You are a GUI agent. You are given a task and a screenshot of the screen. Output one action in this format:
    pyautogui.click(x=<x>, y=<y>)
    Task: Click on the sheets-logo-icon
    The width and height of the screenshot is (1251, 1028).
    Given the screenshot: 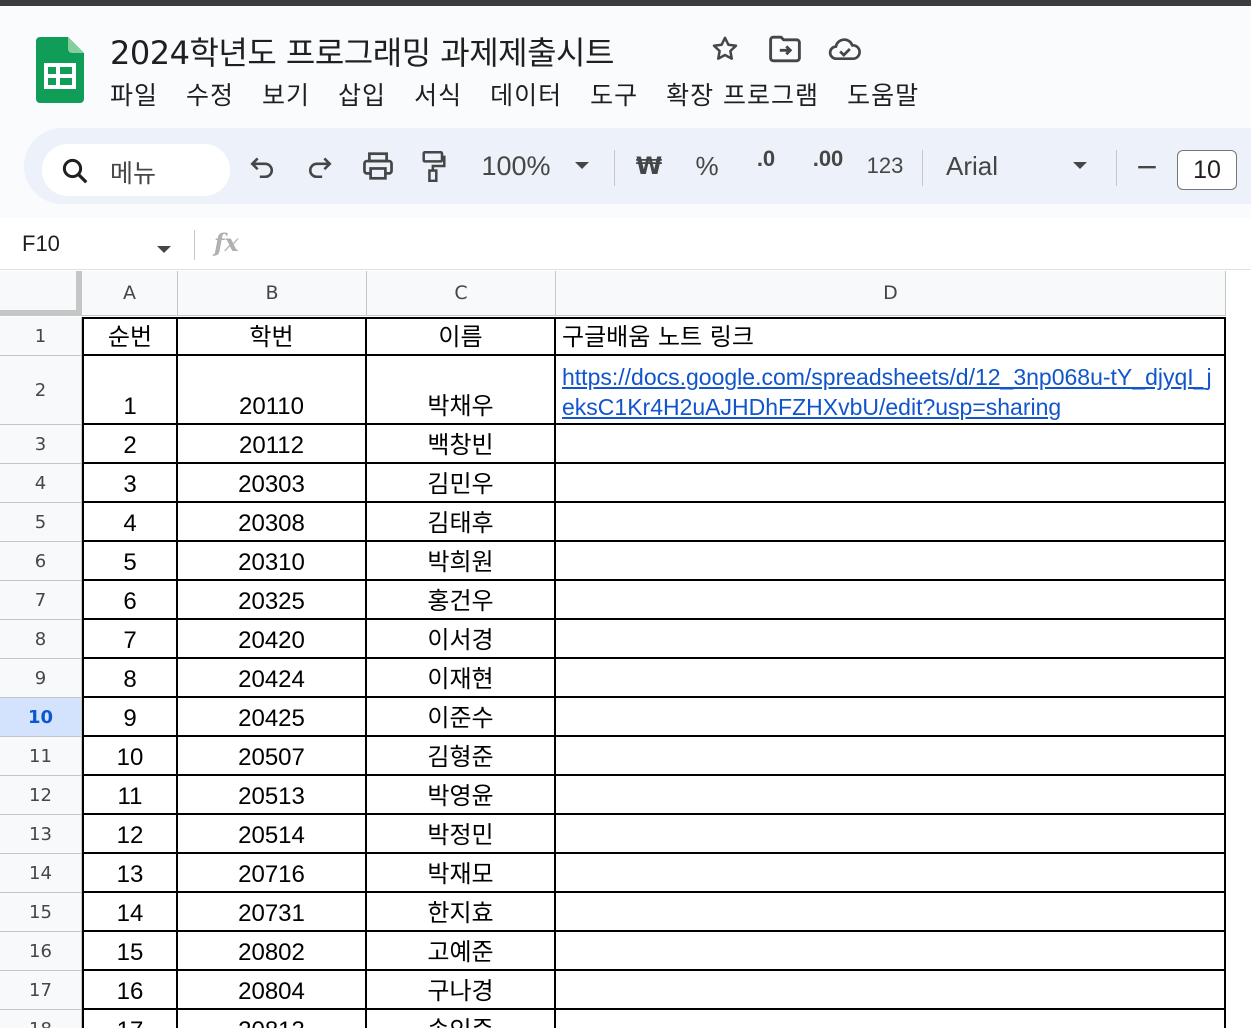 What is the action you would take?
    pyautogui.click(x=60, y=70)
    